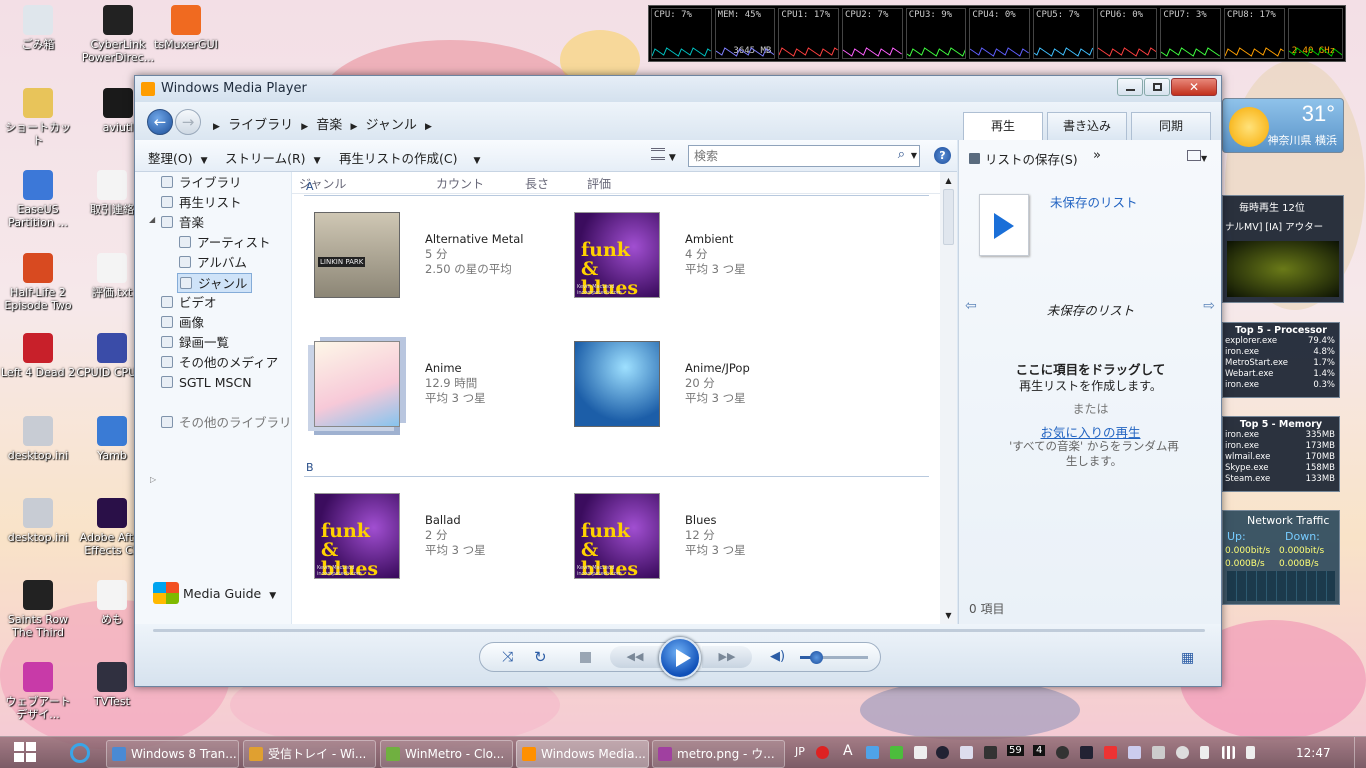 This screenshot has height=768, width=1366. Describe the element at coordinates (1157, 87) in the screenshot. I see `maximize-button` at that location.